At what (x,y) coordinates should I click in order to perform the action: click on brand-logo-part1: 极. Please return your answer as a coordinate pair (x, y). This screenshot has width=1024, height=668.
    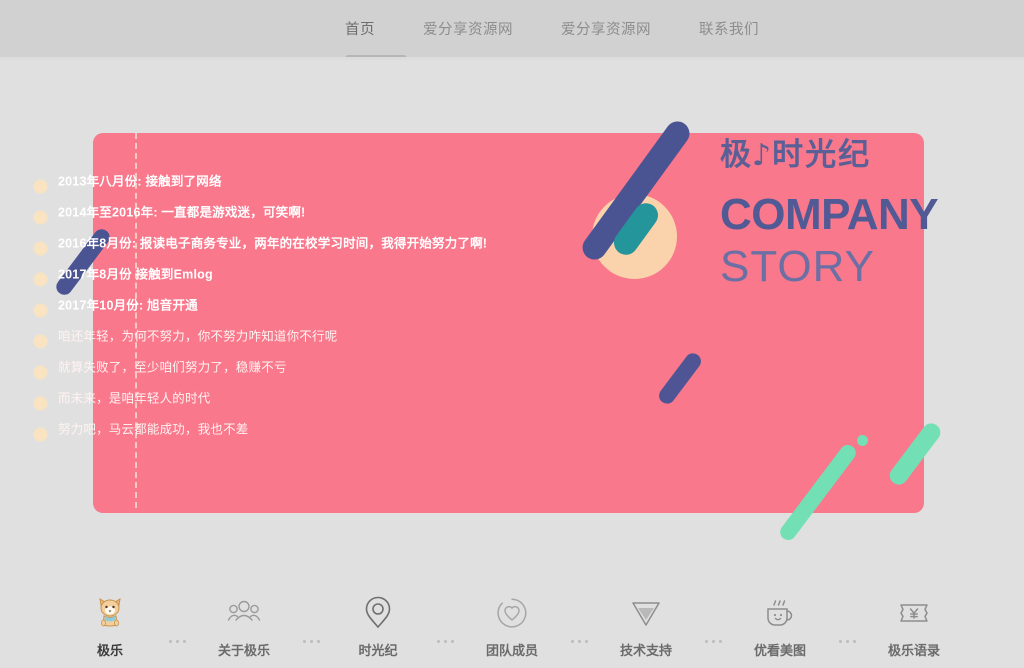
    Looking at the image, I should click on (736, 155).